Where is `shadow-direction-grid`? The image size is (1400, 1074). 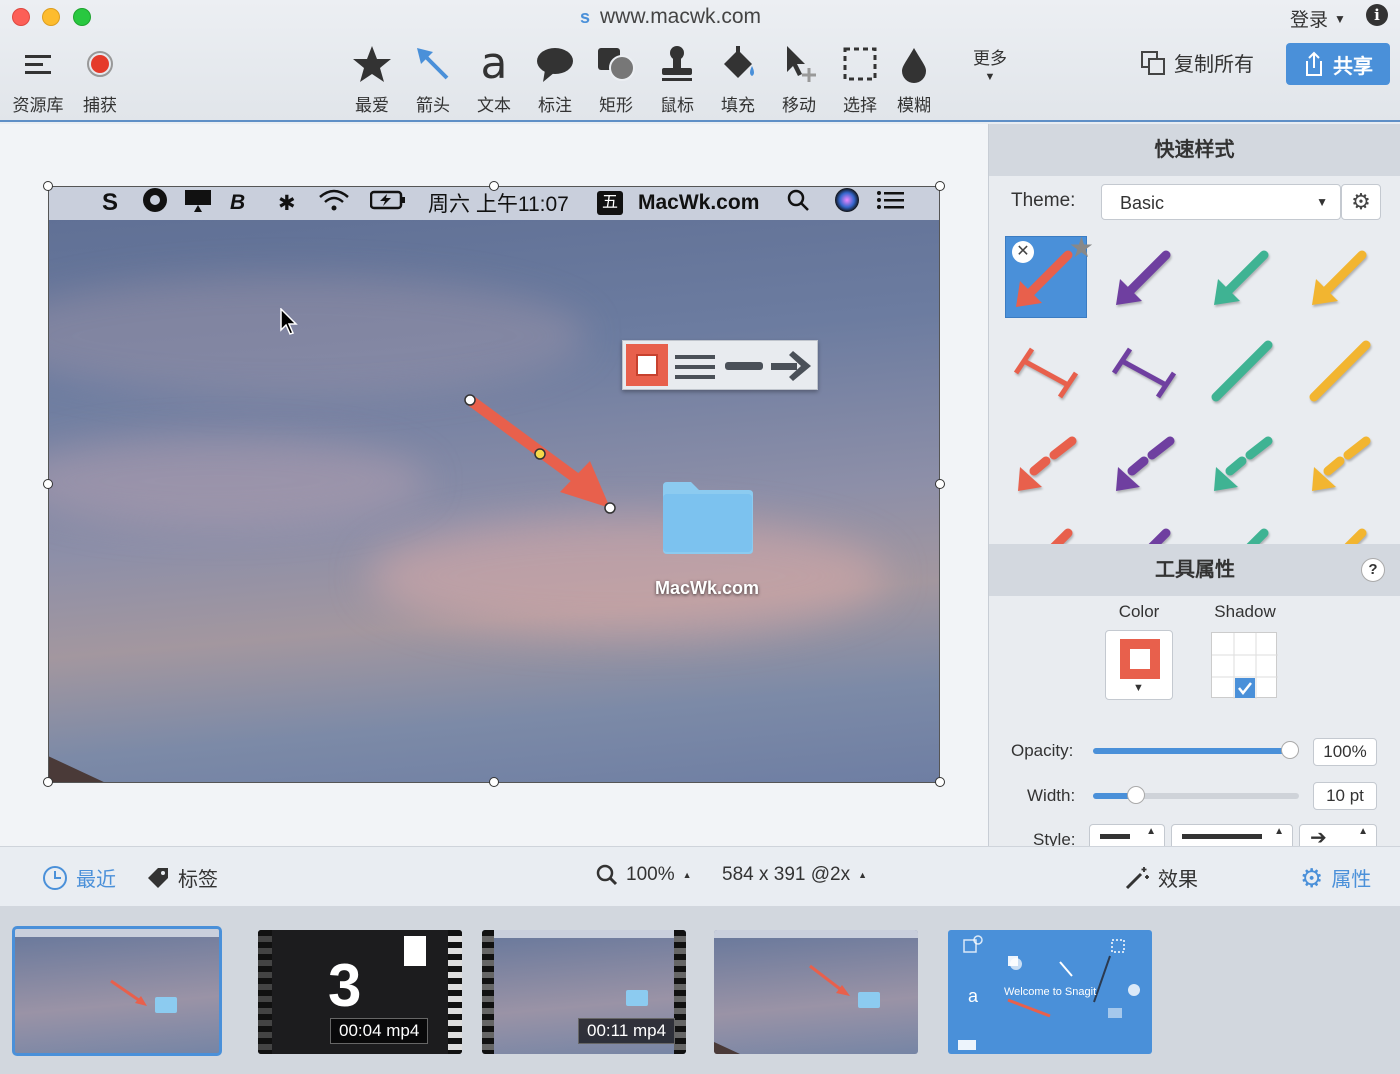
shadow-direction-grid is located at coordinates (1244, 665).